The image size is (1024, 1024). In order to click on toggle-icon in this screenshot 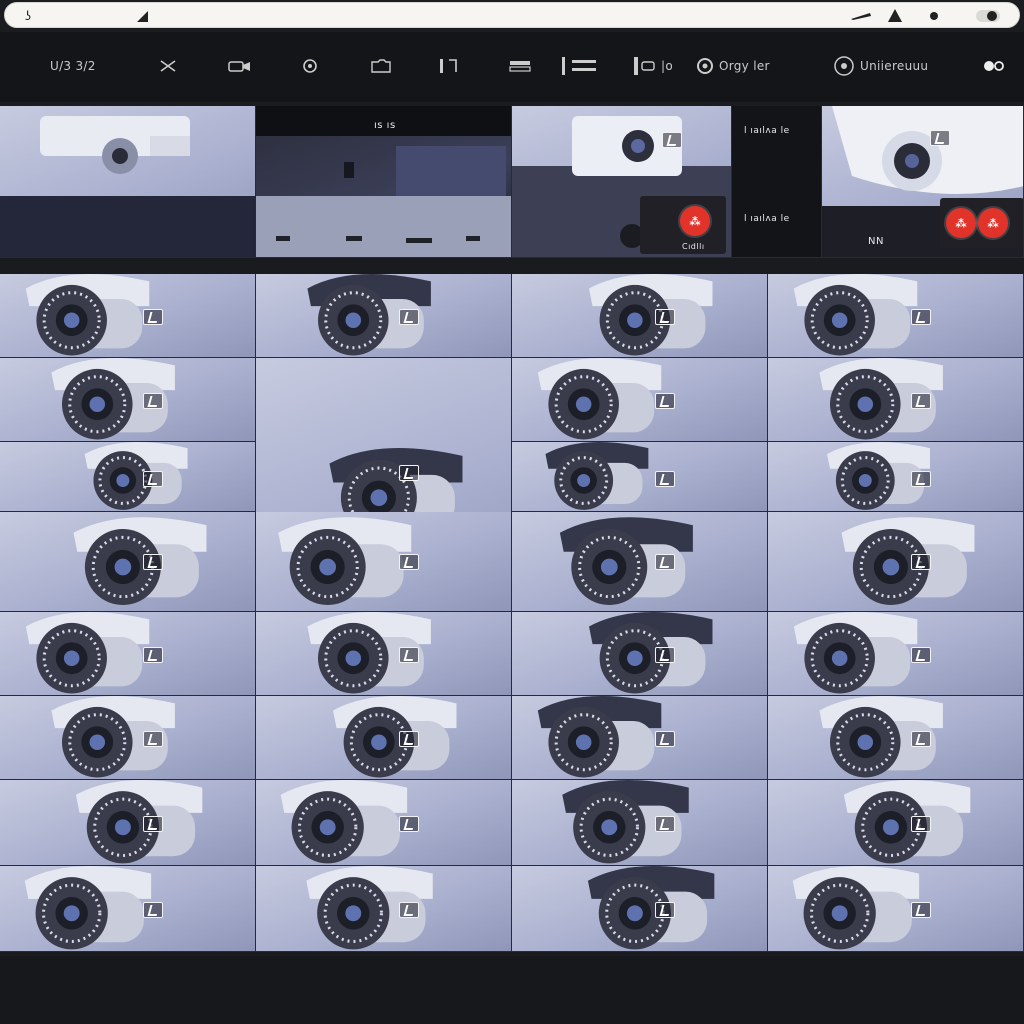, I will do `click(989, 16)`.